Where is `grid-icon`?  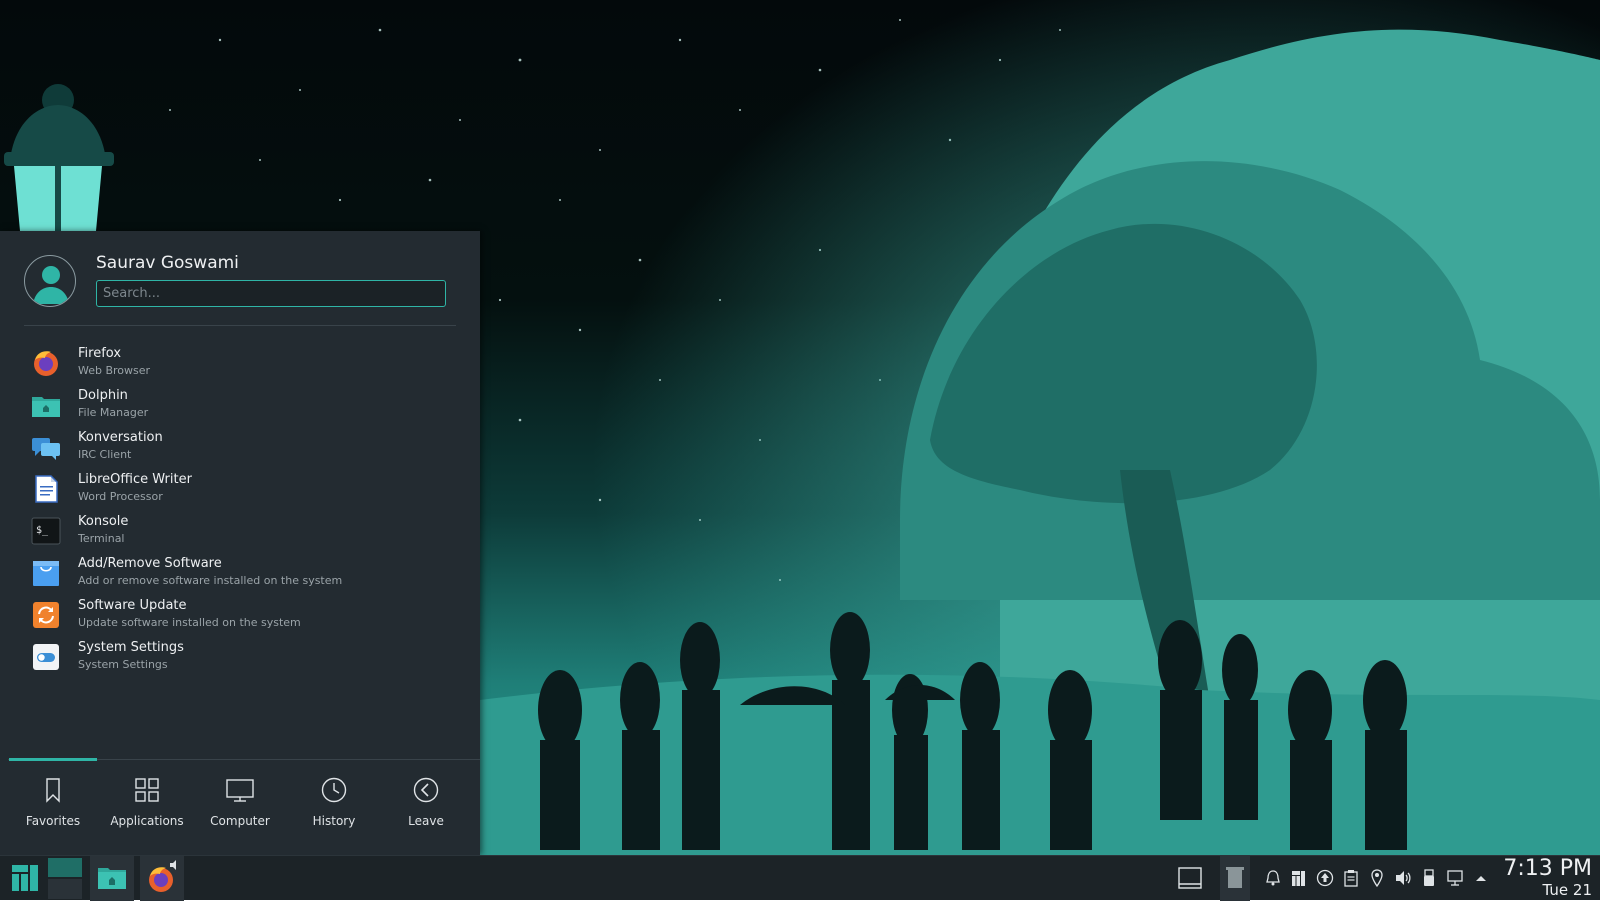
grid-icon is located at coordinates (147, 790).